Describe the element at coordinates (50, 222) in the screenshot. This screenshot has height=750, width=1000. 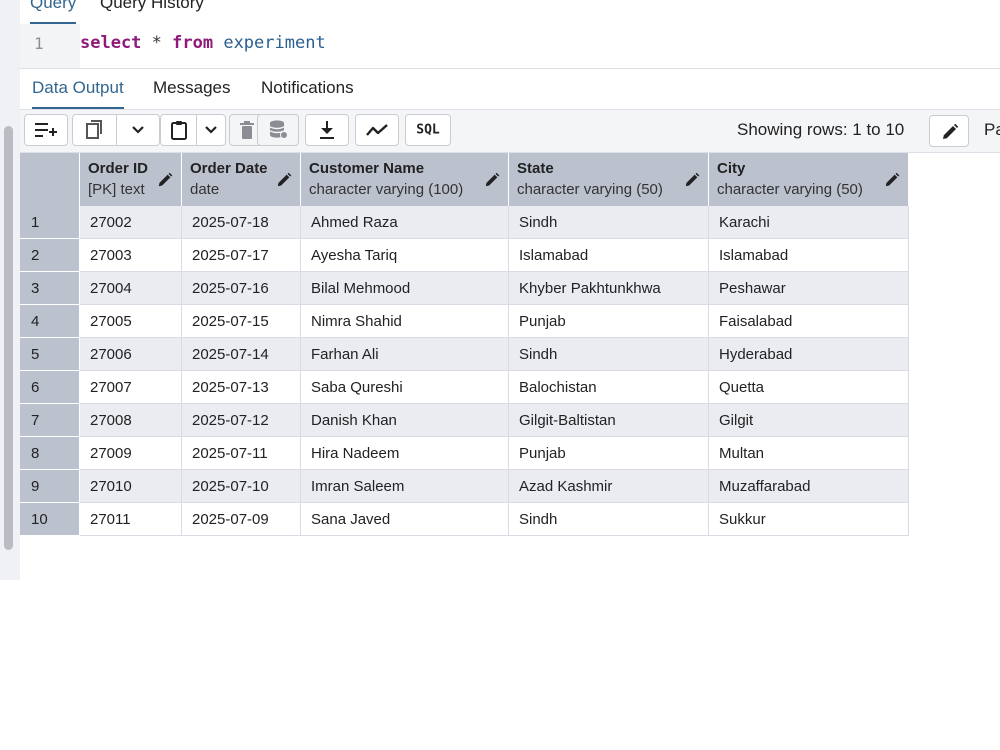
I see `row-number: 1` at that location.